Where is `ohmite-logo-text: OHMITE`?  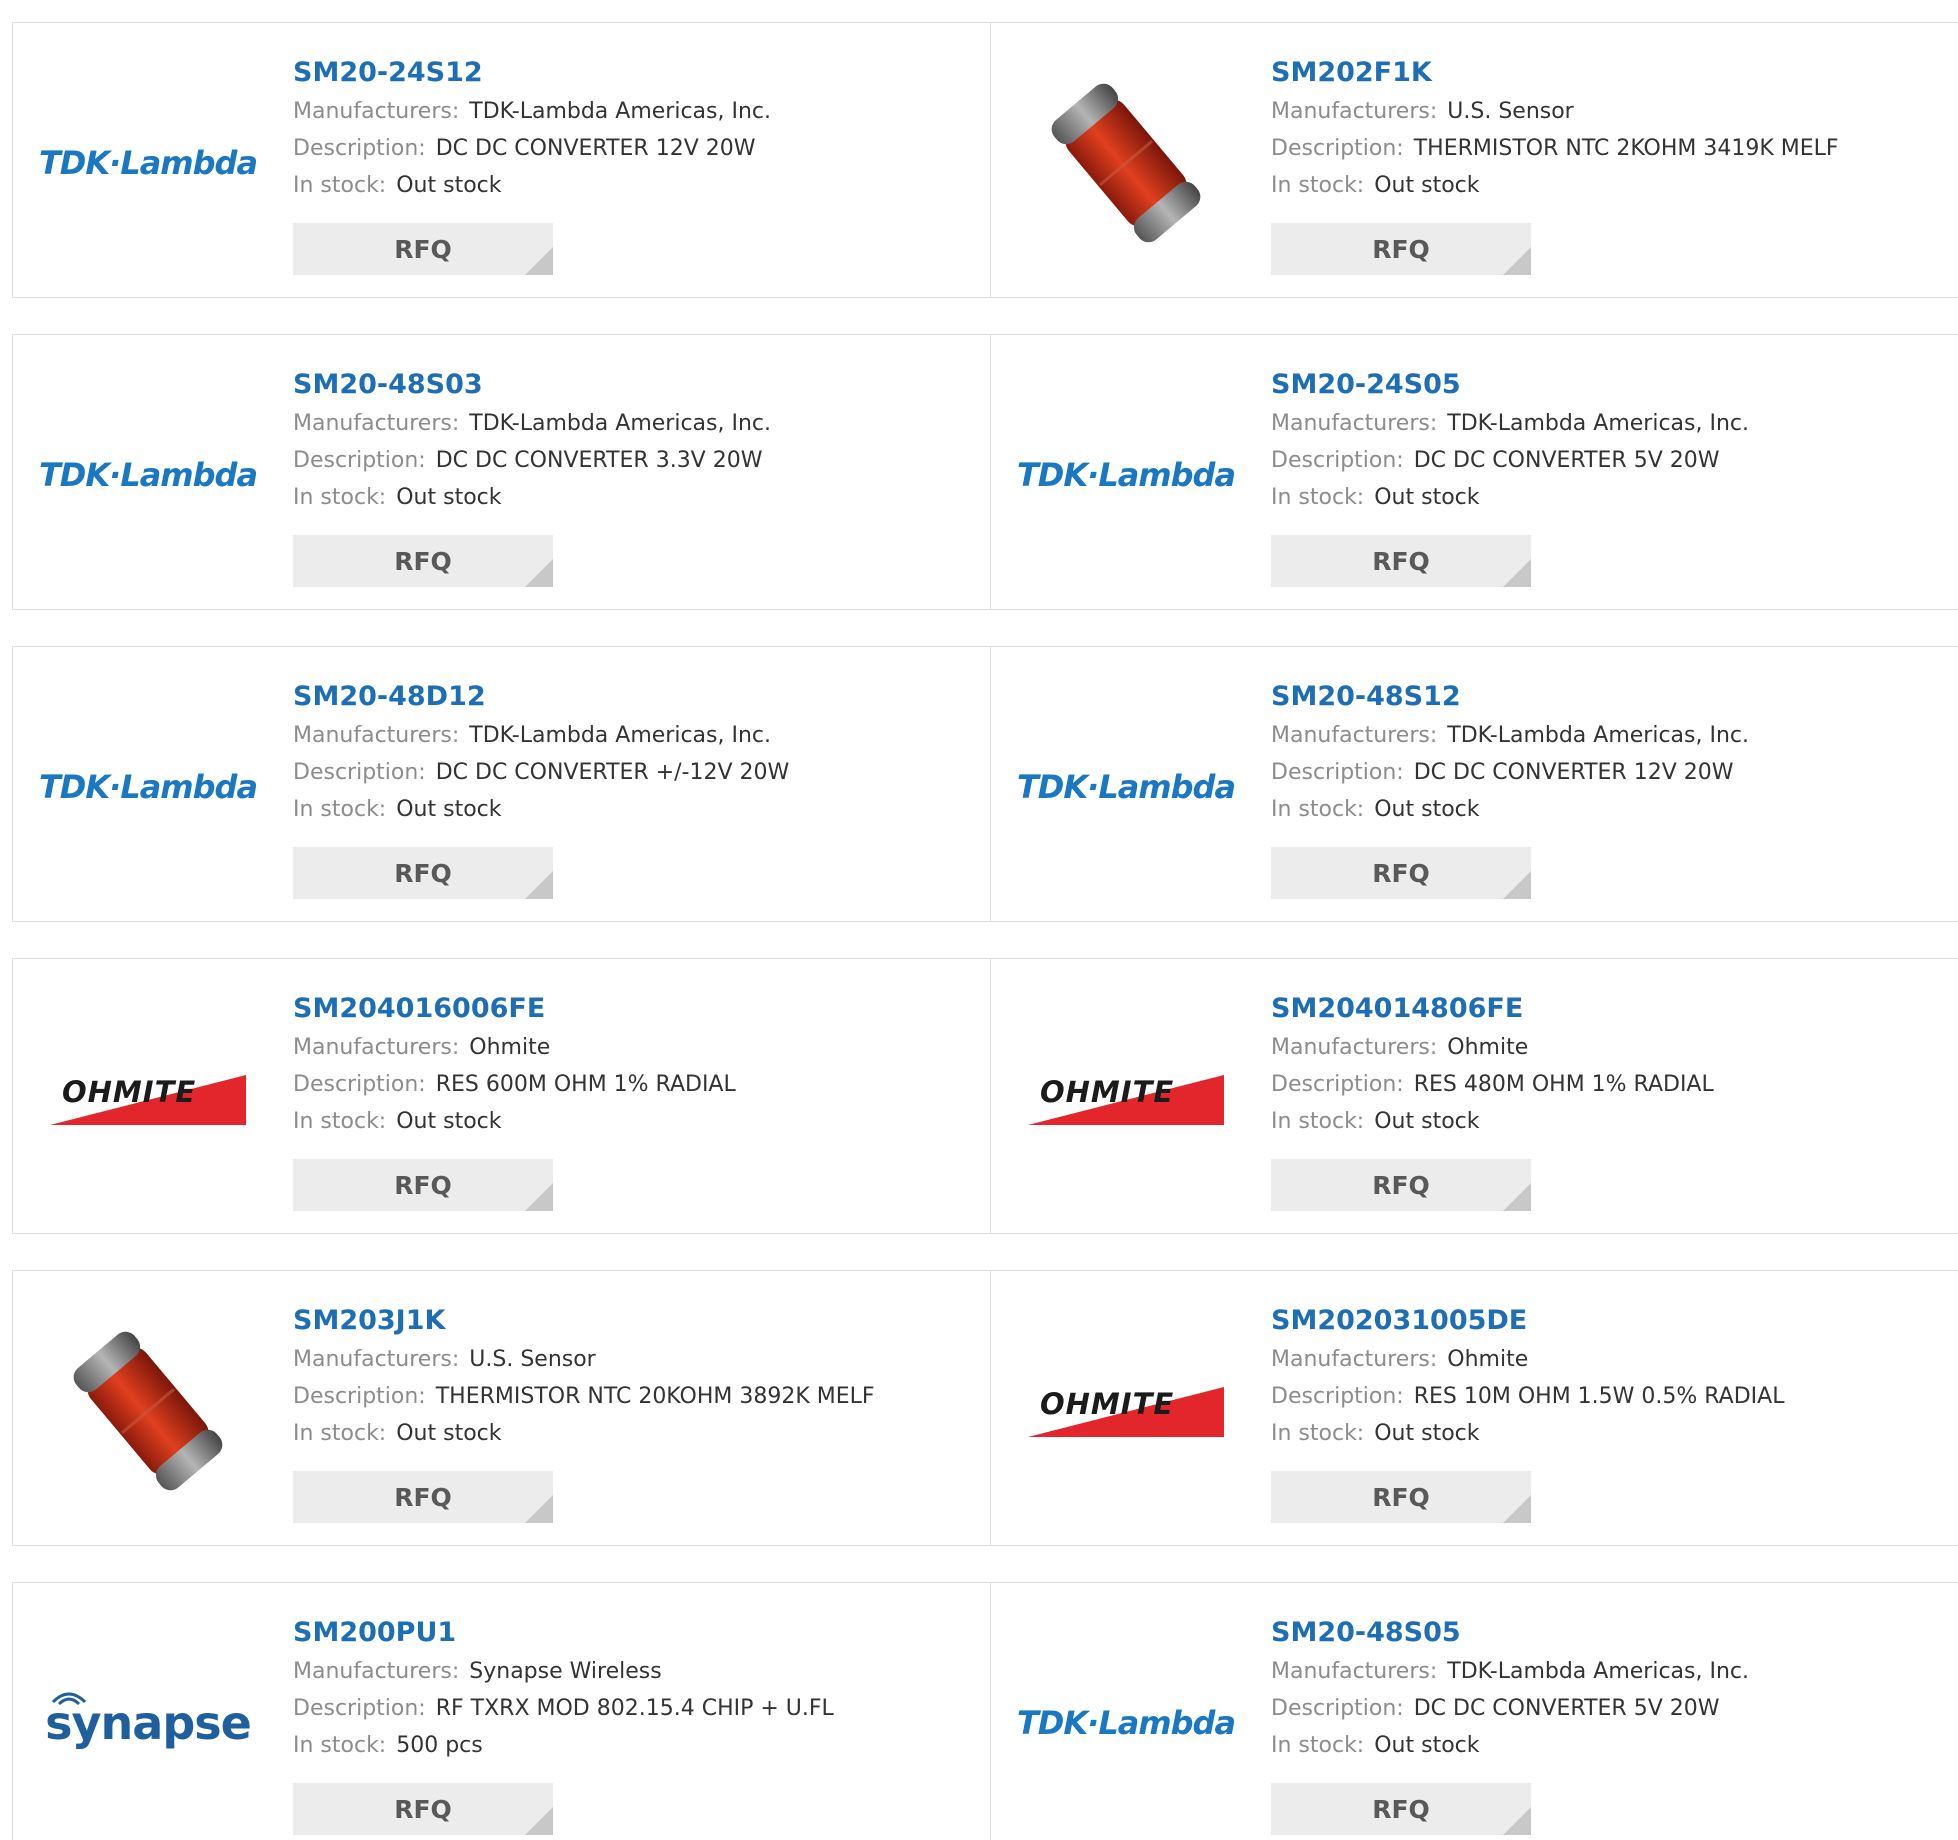
ohmite-logo-text: OHMITE is located at coordinates (1107, 1092).